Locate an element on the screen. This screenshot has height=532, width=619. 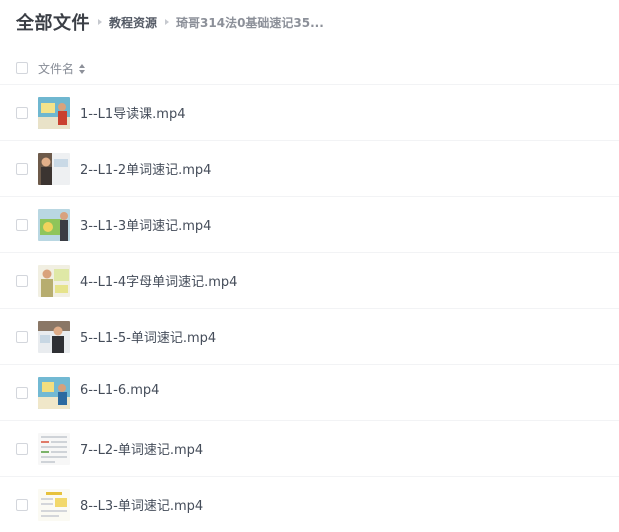
file-name: 6--L1-6.mp4 is located at coordinates (119, 390).